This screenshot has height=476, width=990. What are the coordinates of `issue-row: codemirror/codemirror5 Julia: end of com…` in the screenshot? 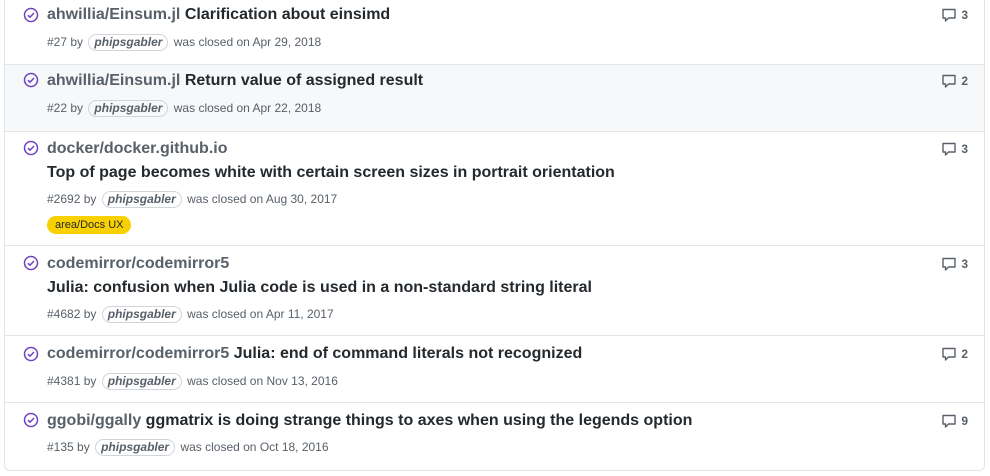 It's located at (494, 368).